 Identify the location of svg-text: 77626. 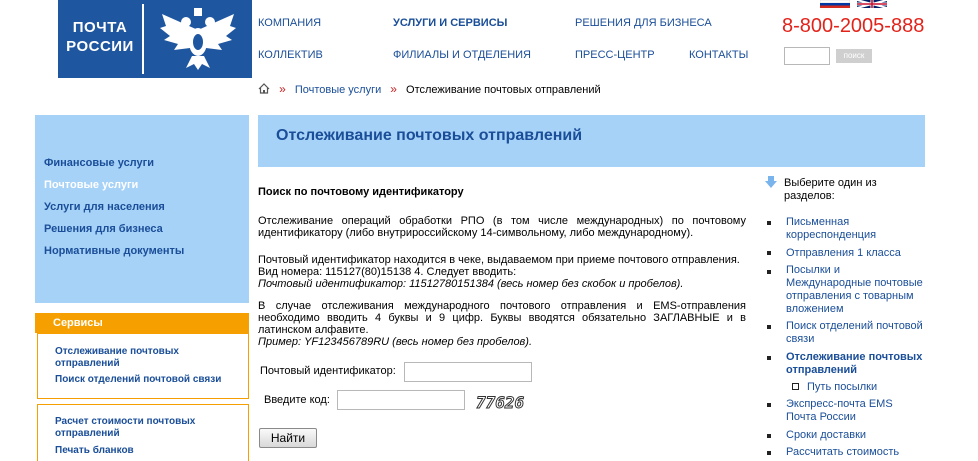
(500, 402).